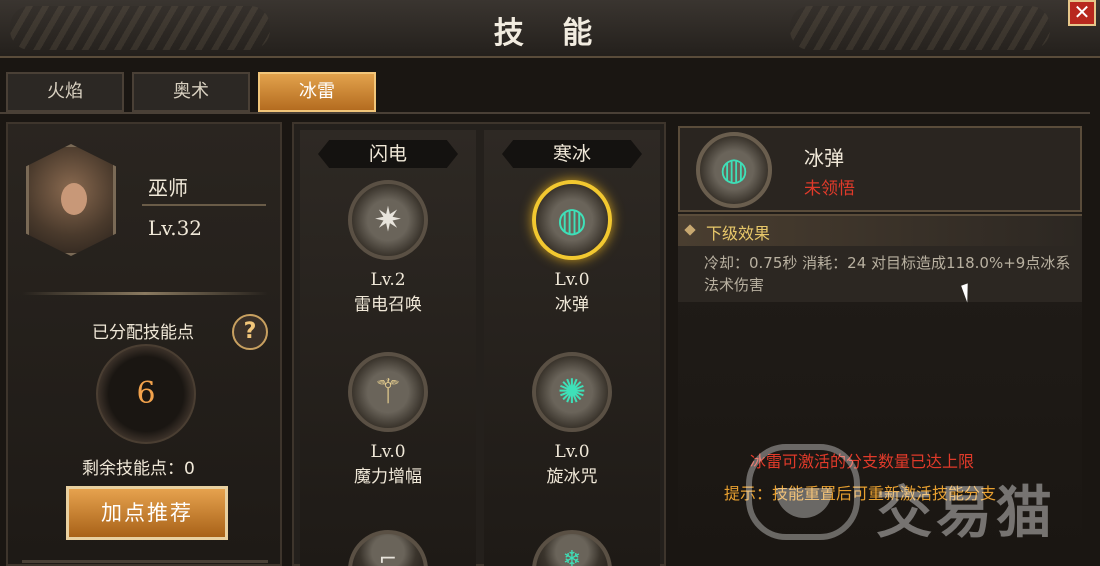  What do you see at coordinates (572, 154) in the screenshot?
I see `column-header-frost: 寒冰` at bounding box center [572, 154].